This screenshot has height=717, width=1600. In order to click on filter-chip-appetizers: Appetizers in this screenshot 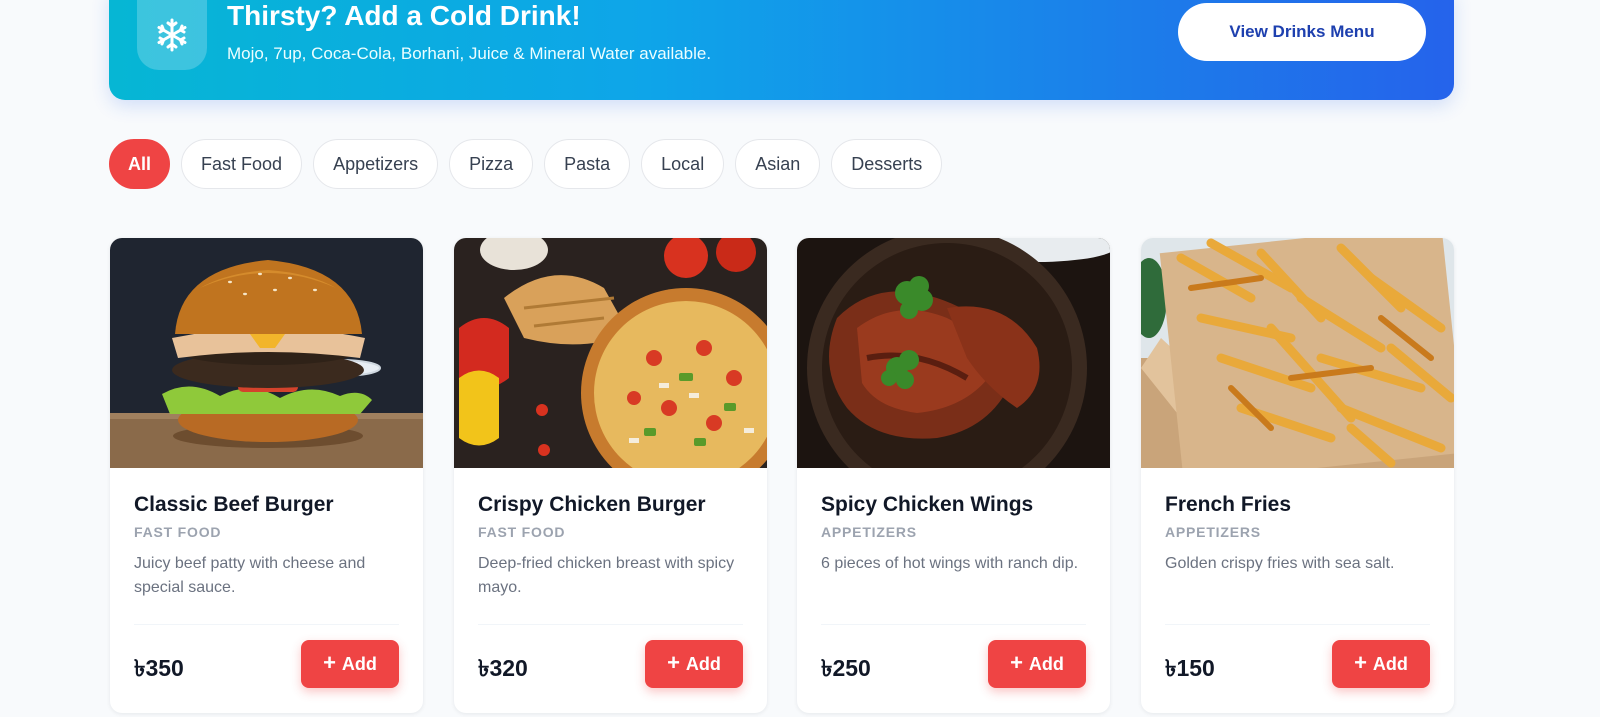, I will do `click(376, 164)`.